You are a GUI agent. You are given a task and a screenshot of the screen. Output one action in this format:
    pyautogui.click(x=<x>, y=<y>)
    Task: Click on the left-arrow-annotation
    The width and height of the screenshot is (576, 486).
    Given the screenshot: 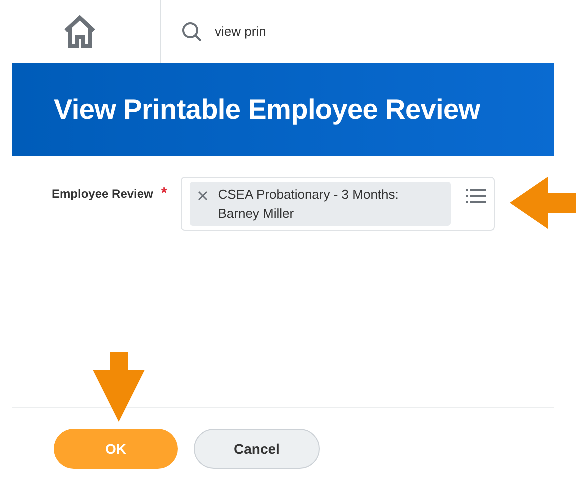 What is the action you would take?
    pyautogui.click(x=543, y=203)
    